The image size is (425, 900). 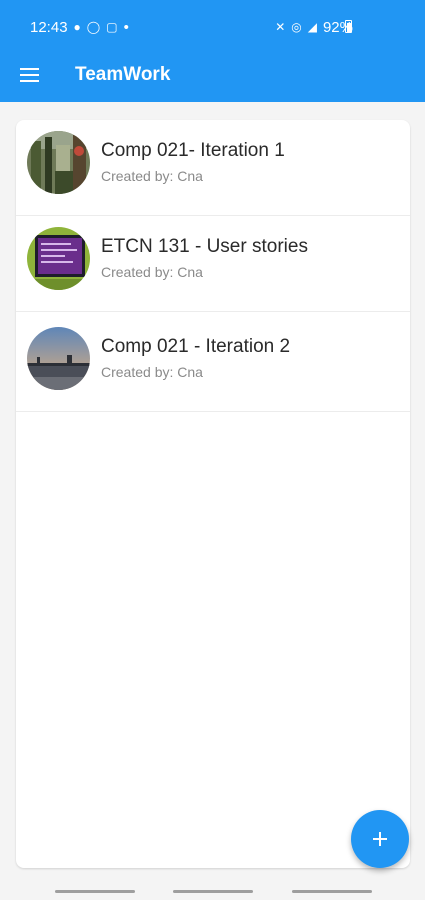 What do you see at coordinates (123, 74) in the screenshot?
I see `app-title: TeamWork` at bounding box center [123, 74].